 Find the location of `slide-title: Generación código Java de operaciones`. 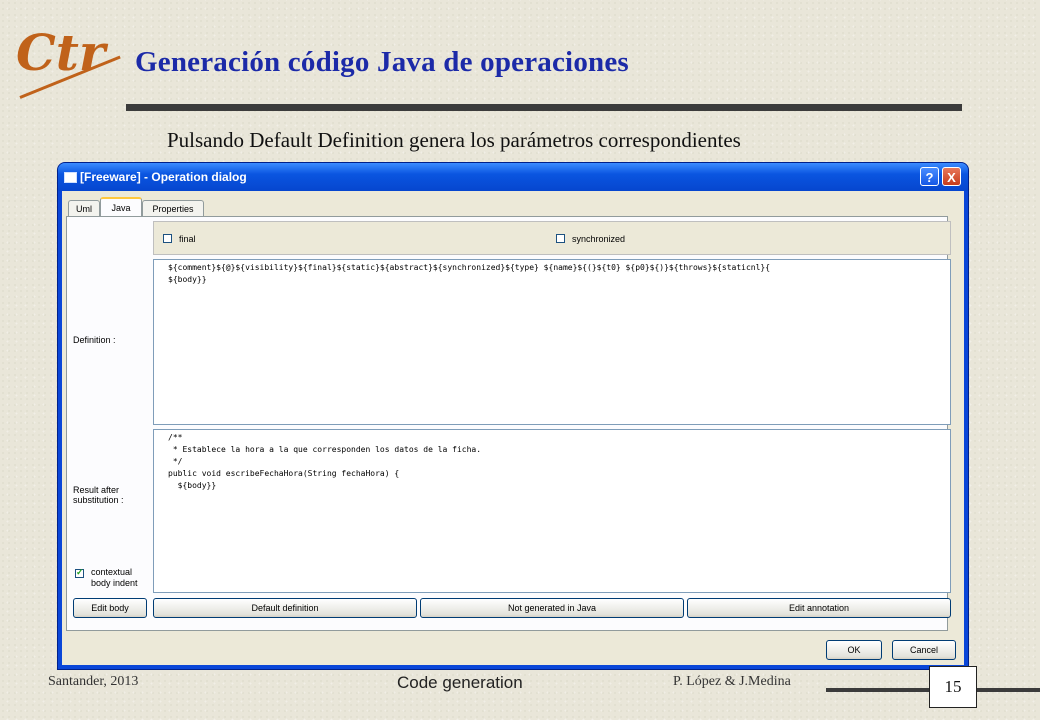

slide-title: Generación código Java de operaciones is located at coordinates (382, 62).